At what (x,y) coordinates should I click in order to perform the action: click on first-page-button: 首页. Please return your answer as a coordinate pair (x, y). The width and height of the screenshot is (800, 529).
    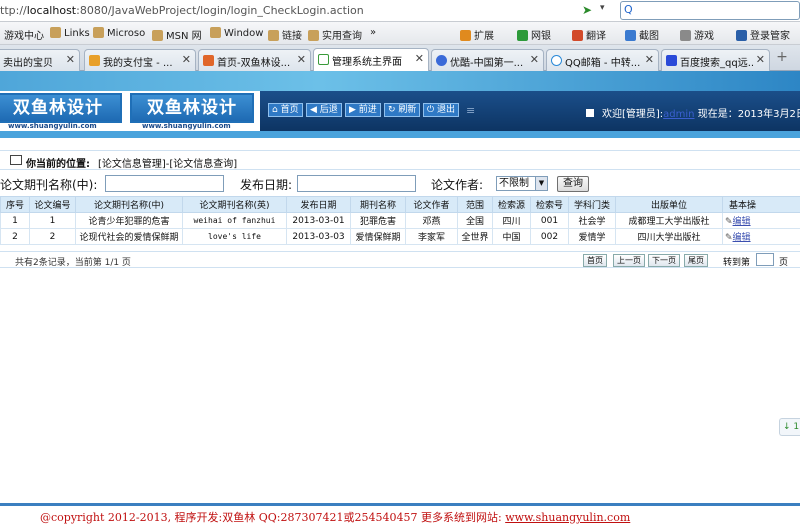
    Looking at the image, I should click on (595, 260).